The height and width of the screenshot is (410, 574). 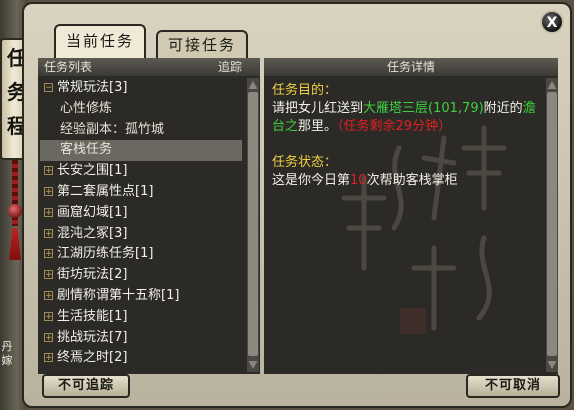 I want to click on track-column-label: 追踪, so click(x=229, y=67).